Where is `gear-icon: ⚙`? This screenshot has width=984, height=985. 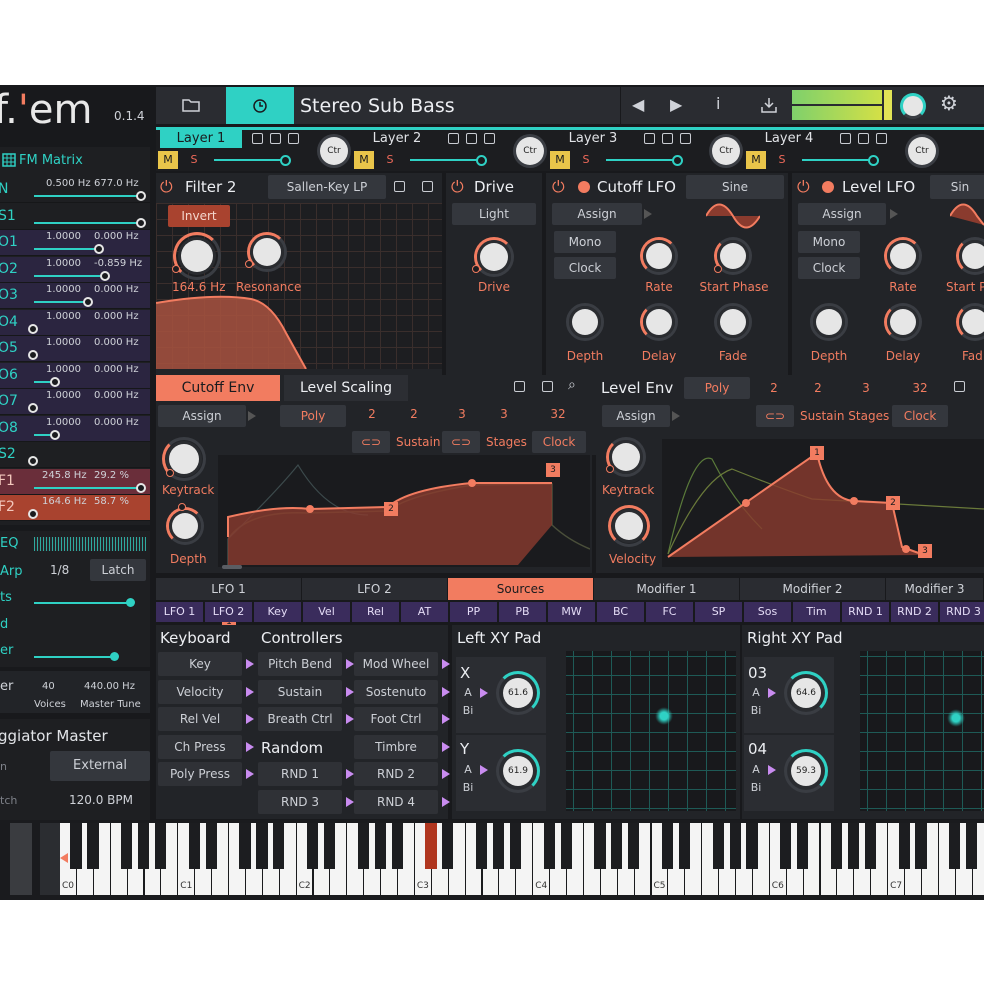
gear-icon: ⚙ is located at coordinates (949, 103).